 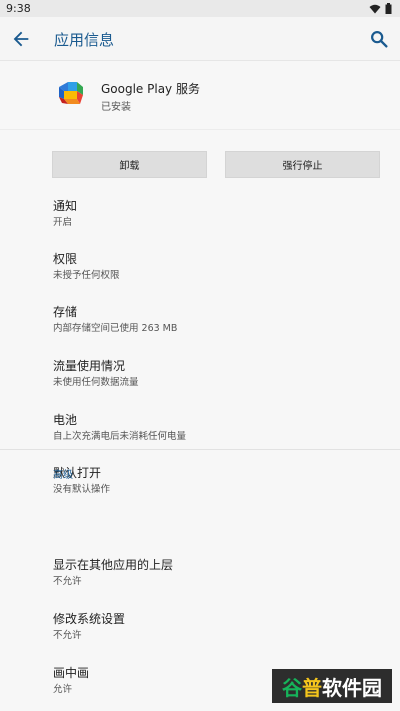 I want to click on setting-title: 权限, so click(x=65, y=259).